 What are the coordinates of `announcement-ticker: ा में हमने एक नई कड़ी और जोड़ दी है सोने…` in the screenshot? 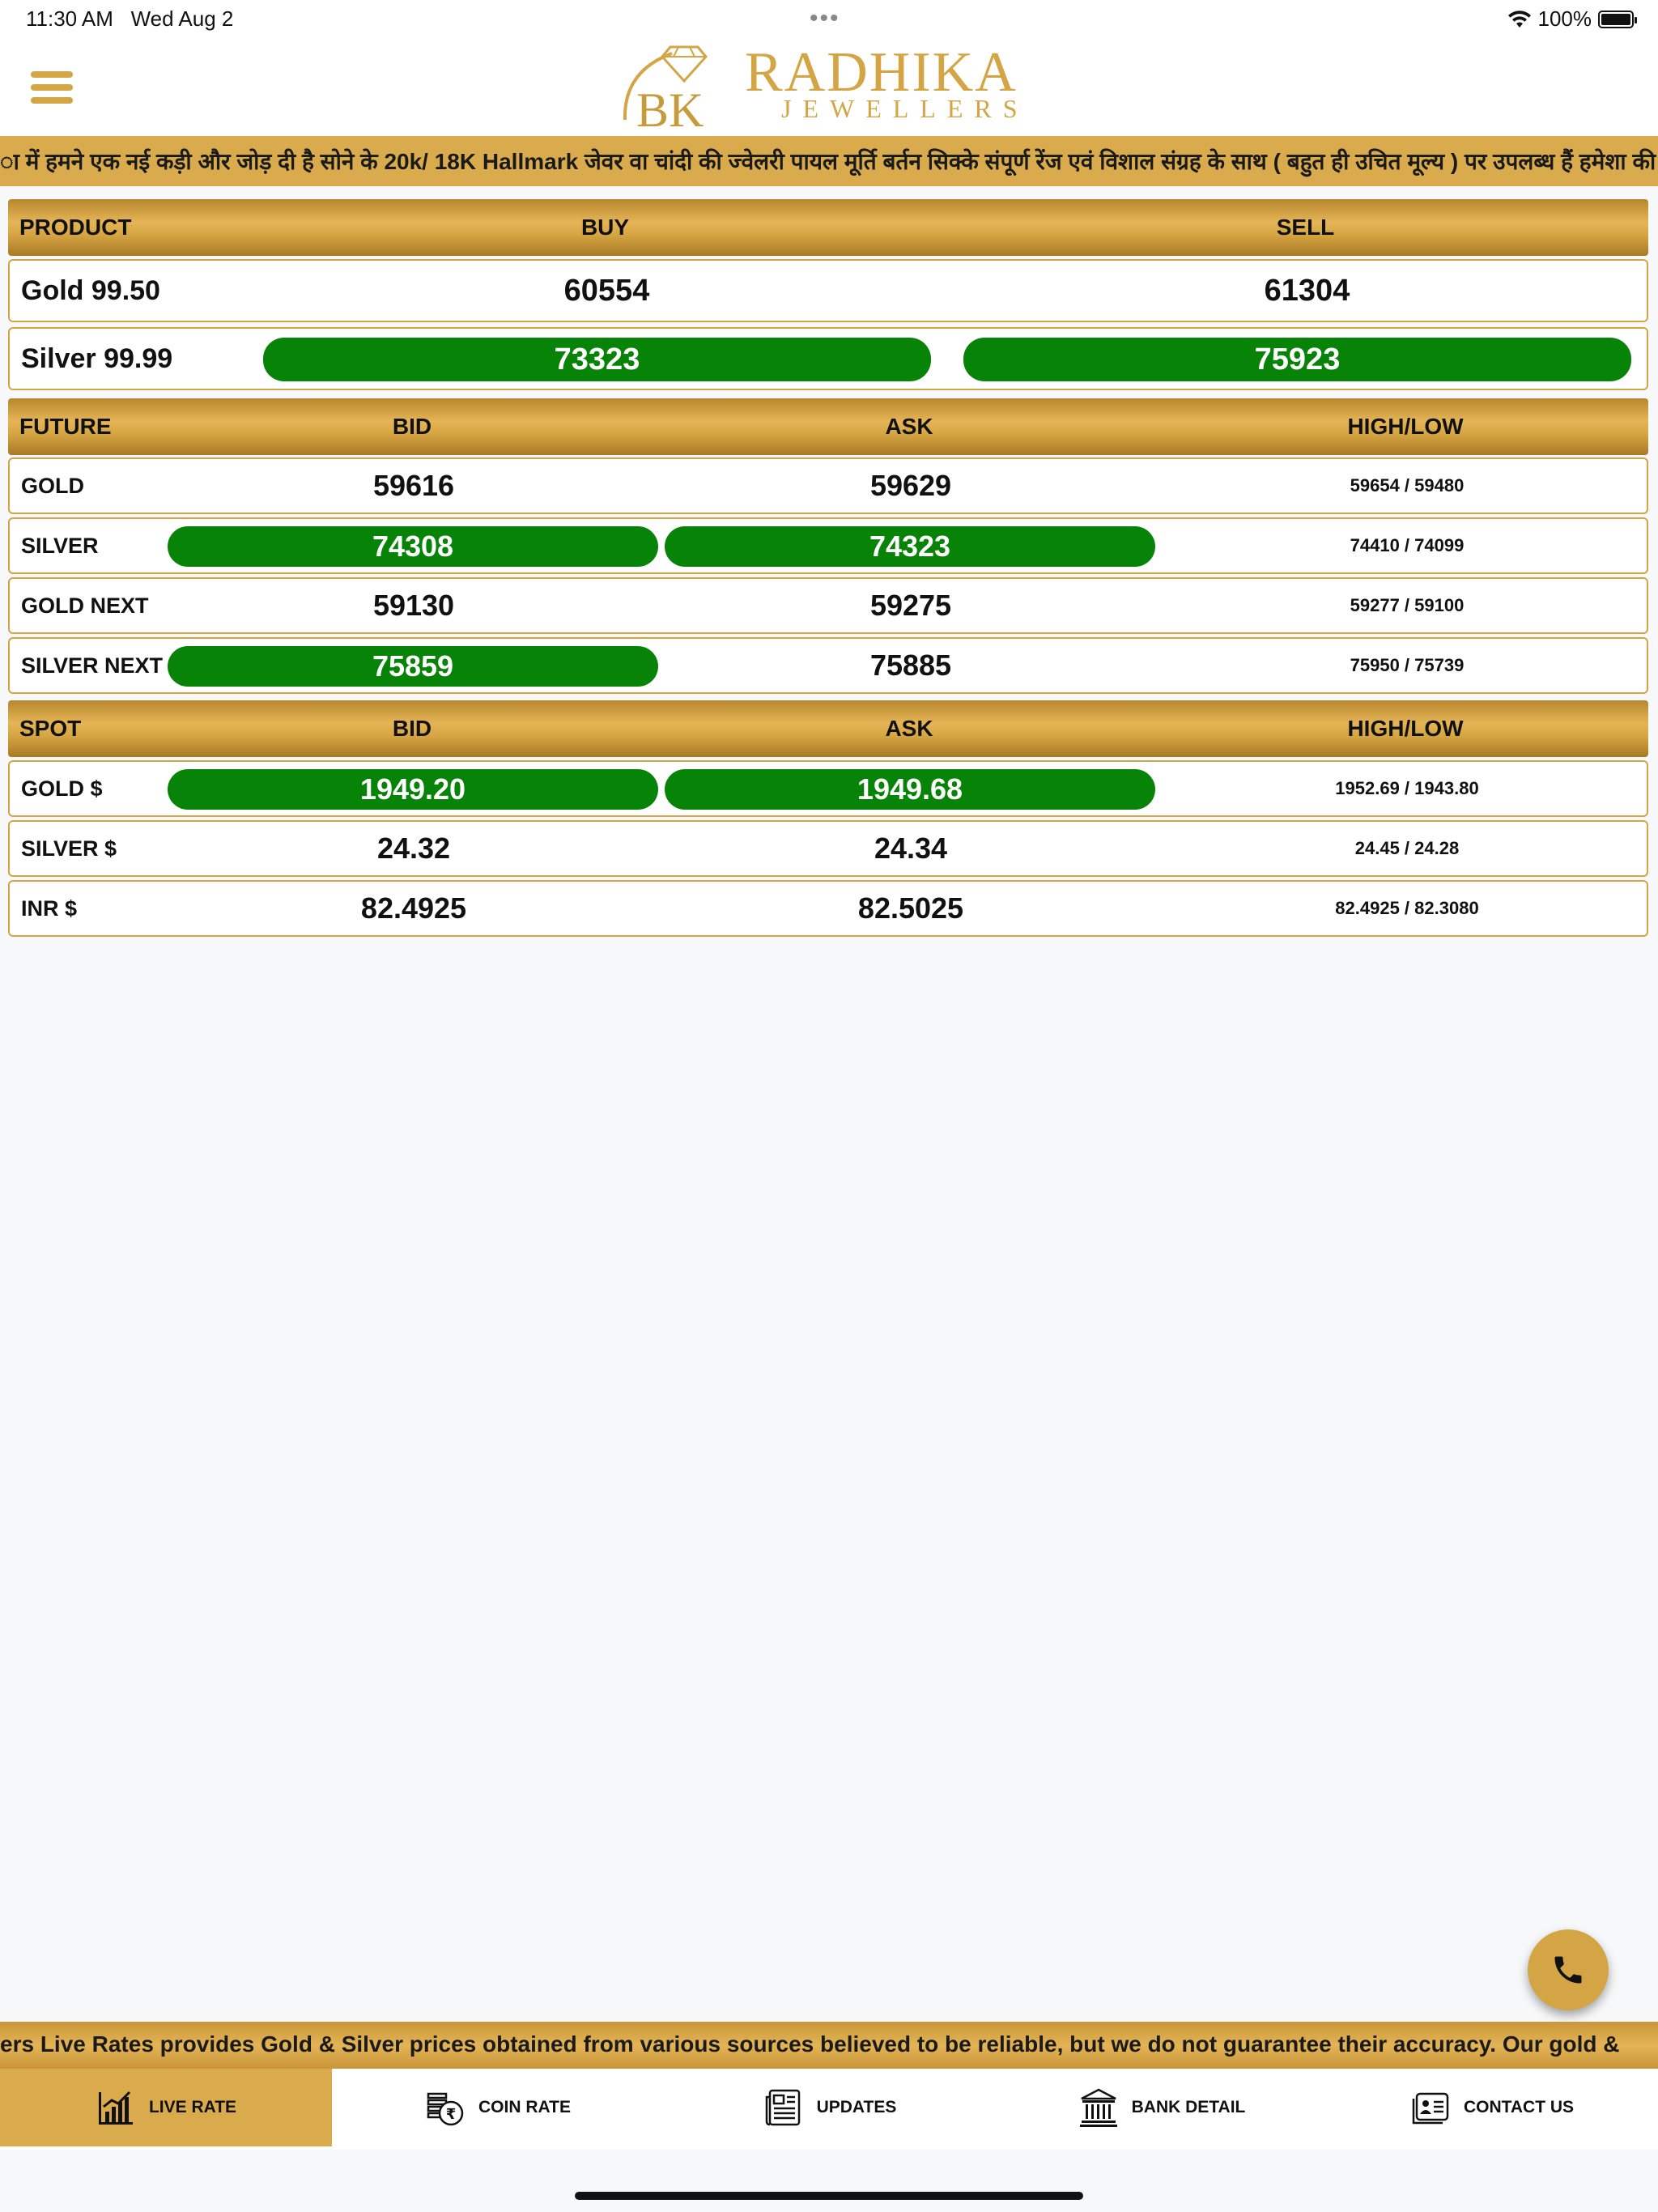 It's located at (829, 161).